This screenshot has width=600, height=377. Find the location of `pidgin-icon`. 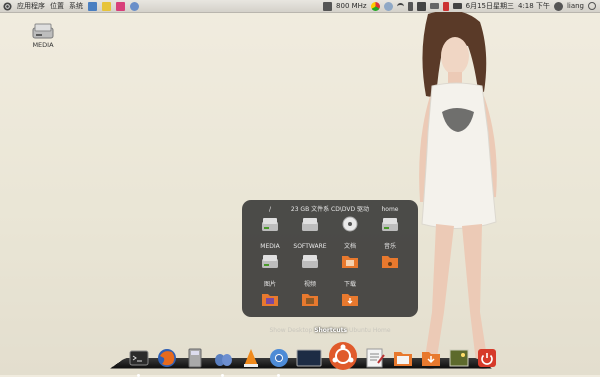

pidgin-icon is located at coordinates (223, 360).